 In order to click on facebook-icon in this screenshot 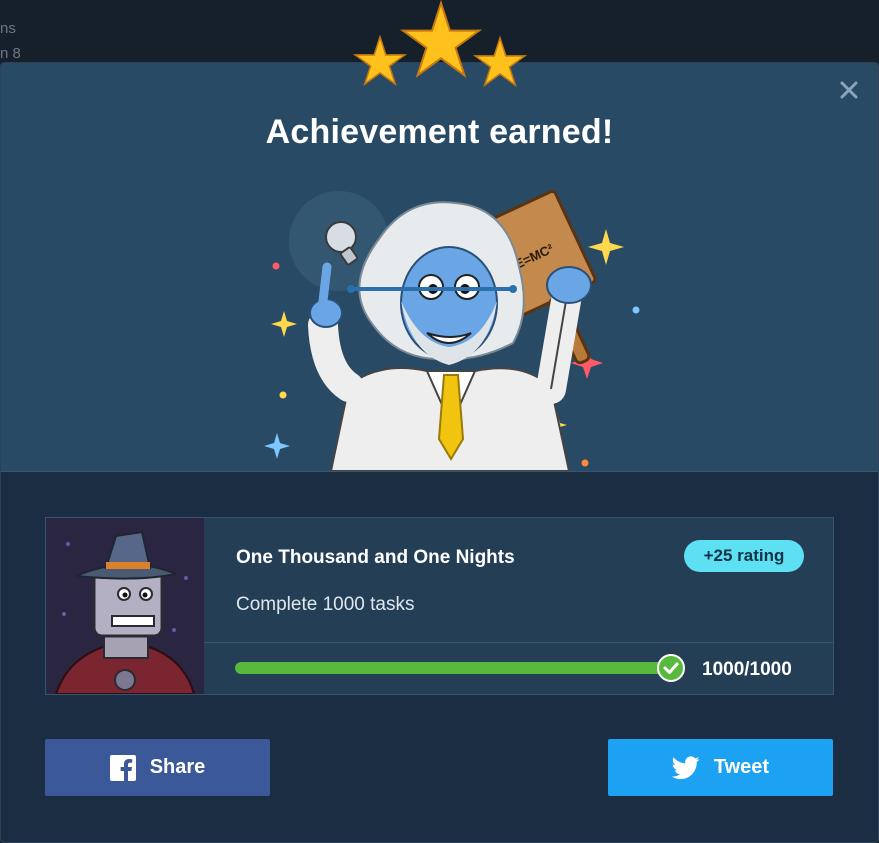, I will do `click(122, 767)`.